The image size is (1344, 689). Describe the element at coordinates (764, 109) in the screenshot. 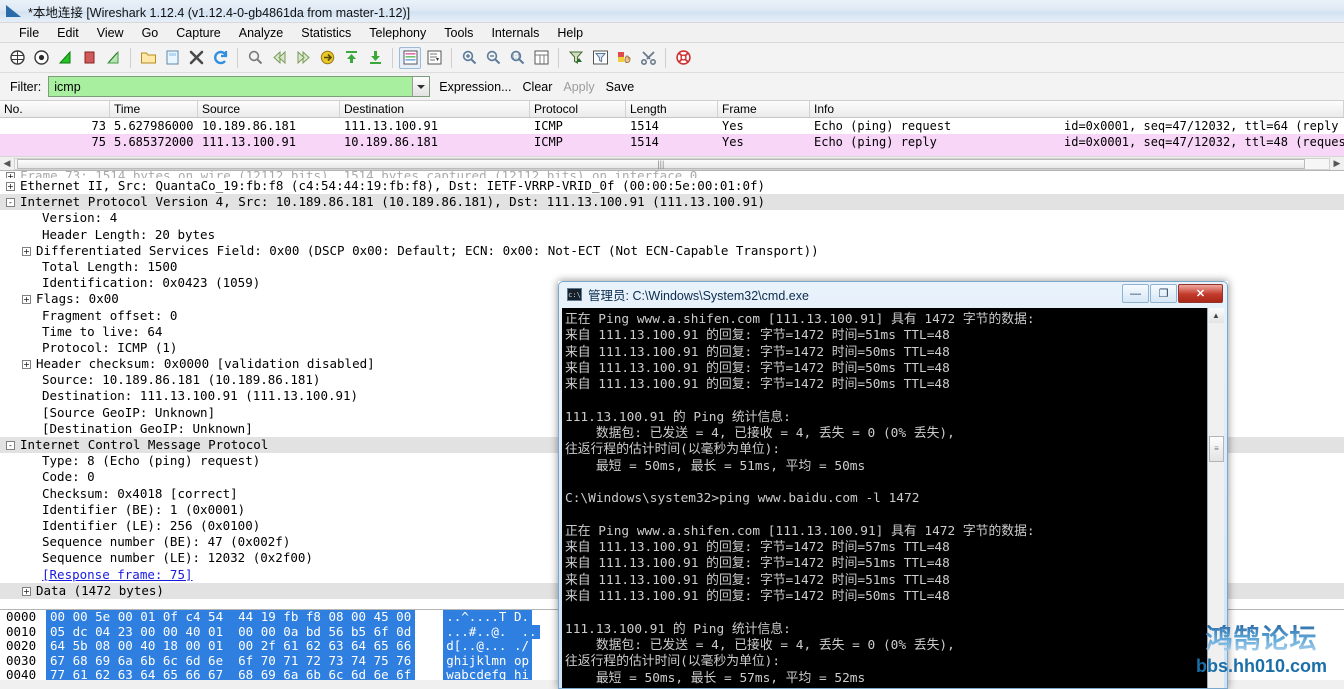

I see `column-header-frame: Frame` at that location.